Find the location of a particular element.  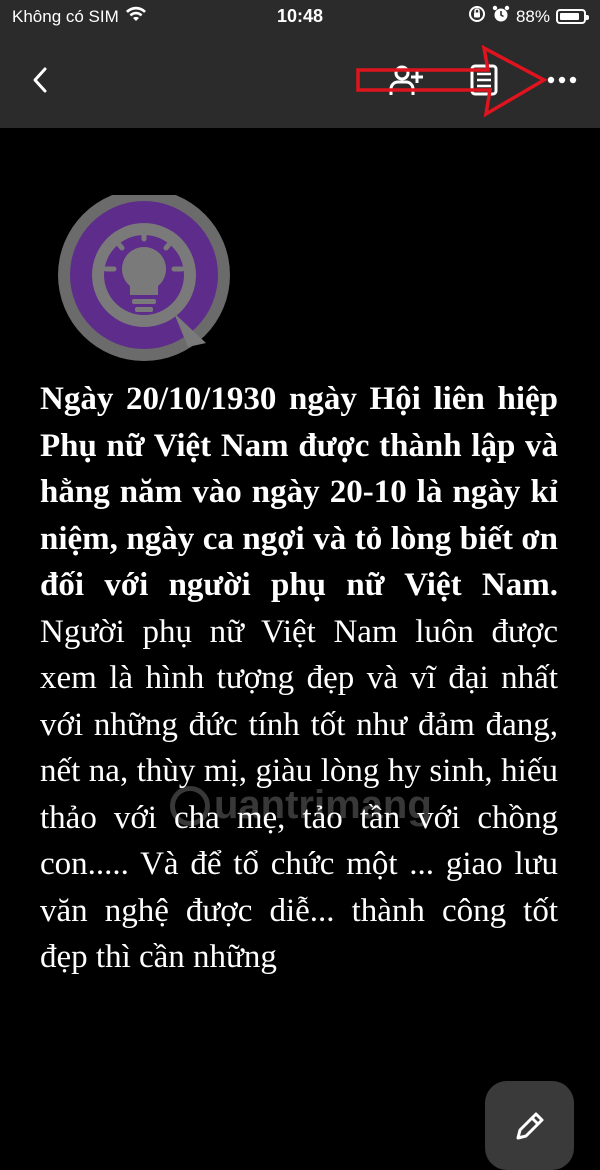

top-toolbar is located at coordinates (300, 81).